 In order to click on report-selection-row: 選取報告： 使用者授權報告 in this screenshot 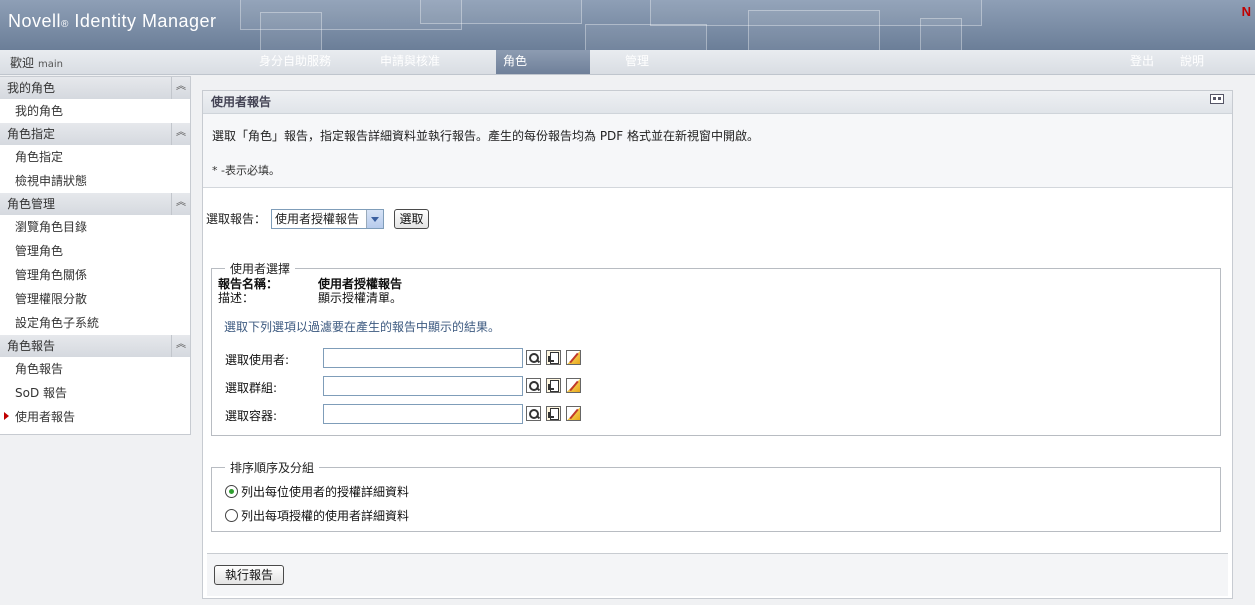, I will do `click(295, 219)`.